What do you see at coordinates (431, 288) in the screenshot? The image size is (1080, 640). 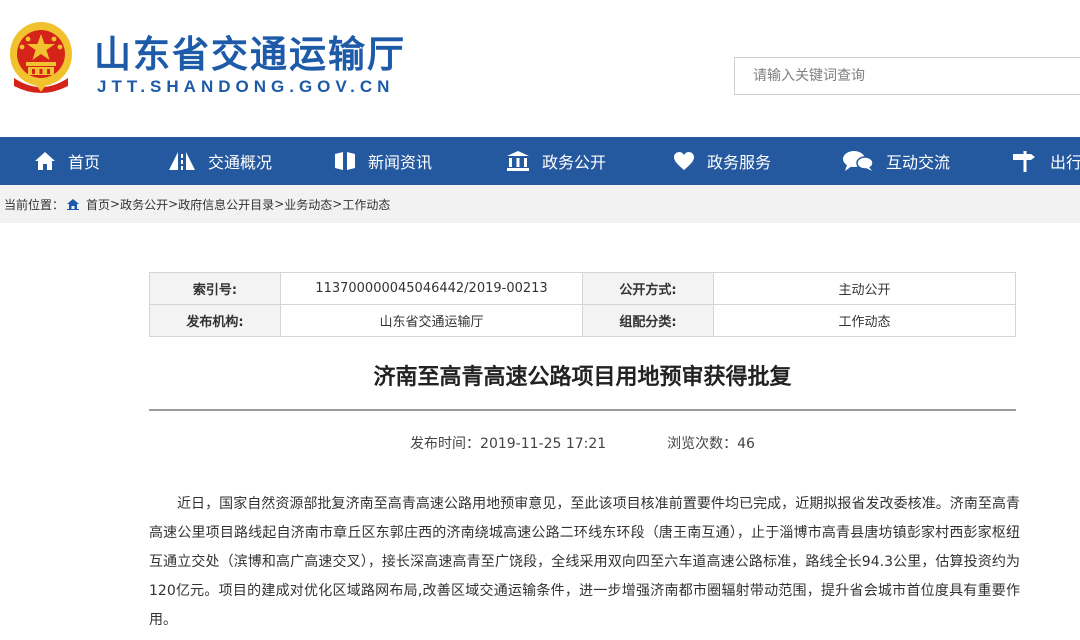 I see `index-number-value: 113700000045046442/2019-00213` at bounding box center [431, 288].